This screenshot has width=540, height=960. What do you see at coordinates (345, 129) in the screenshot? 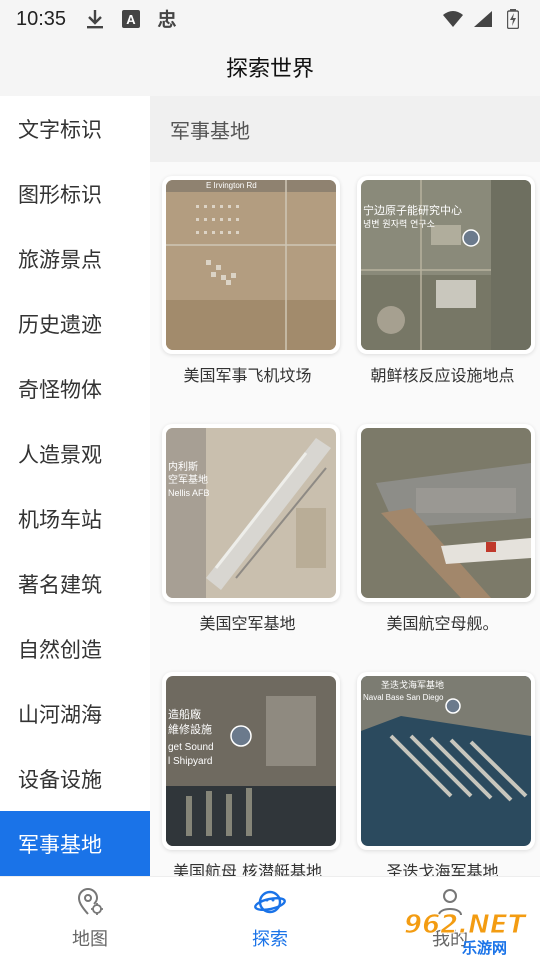
I see `section-title: 军事基地` at bounding box center [345, 129].